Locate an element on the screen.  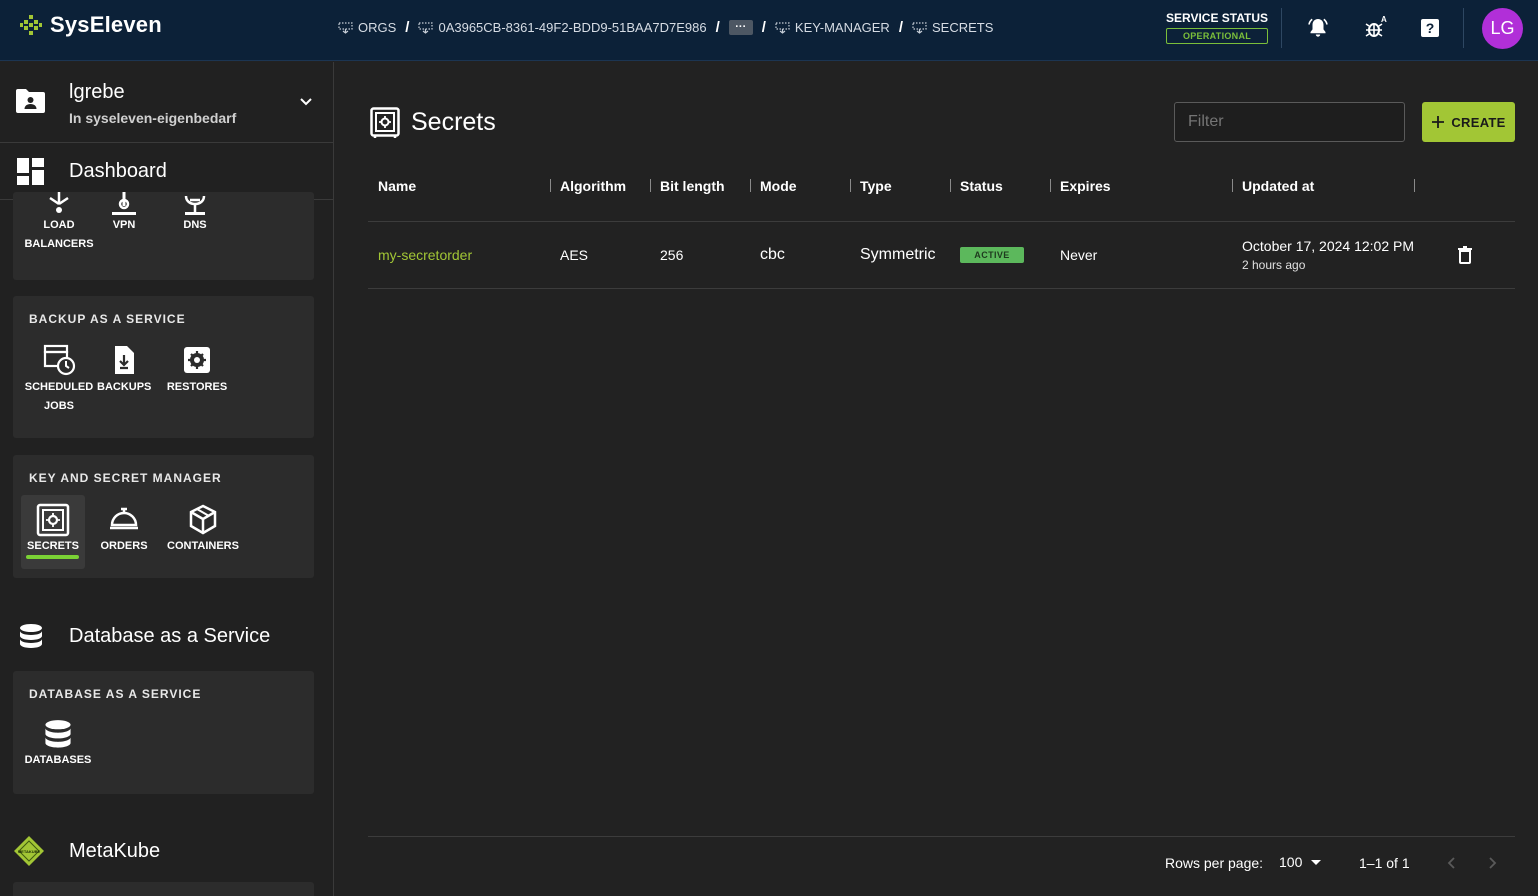
dbaas-section-label: Database as a Service is located at coordinates (170, 636).